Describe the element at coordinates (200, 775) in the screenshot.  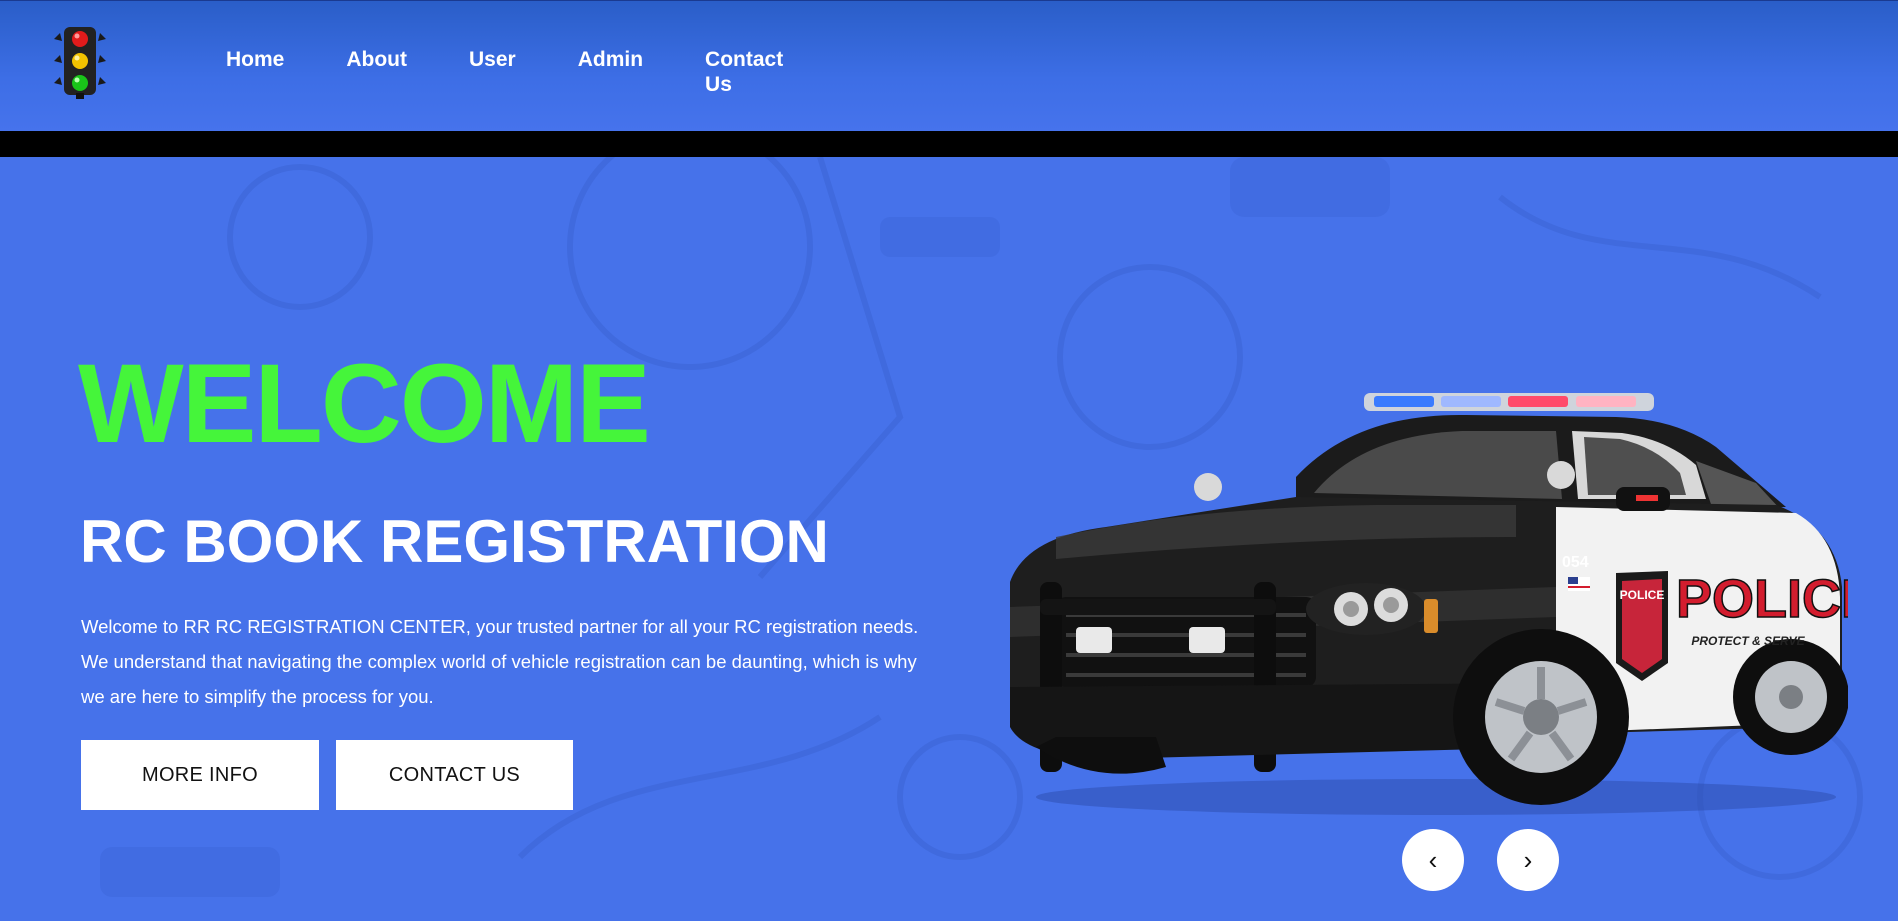
I see `more-info-button: MORE INFO` at that location.